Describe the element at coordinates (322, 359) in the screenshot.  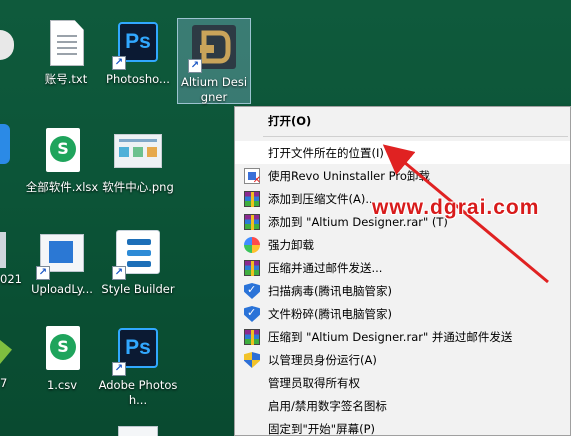
I see `menu-item-label: 以管理员身份运行(A)` at that location.